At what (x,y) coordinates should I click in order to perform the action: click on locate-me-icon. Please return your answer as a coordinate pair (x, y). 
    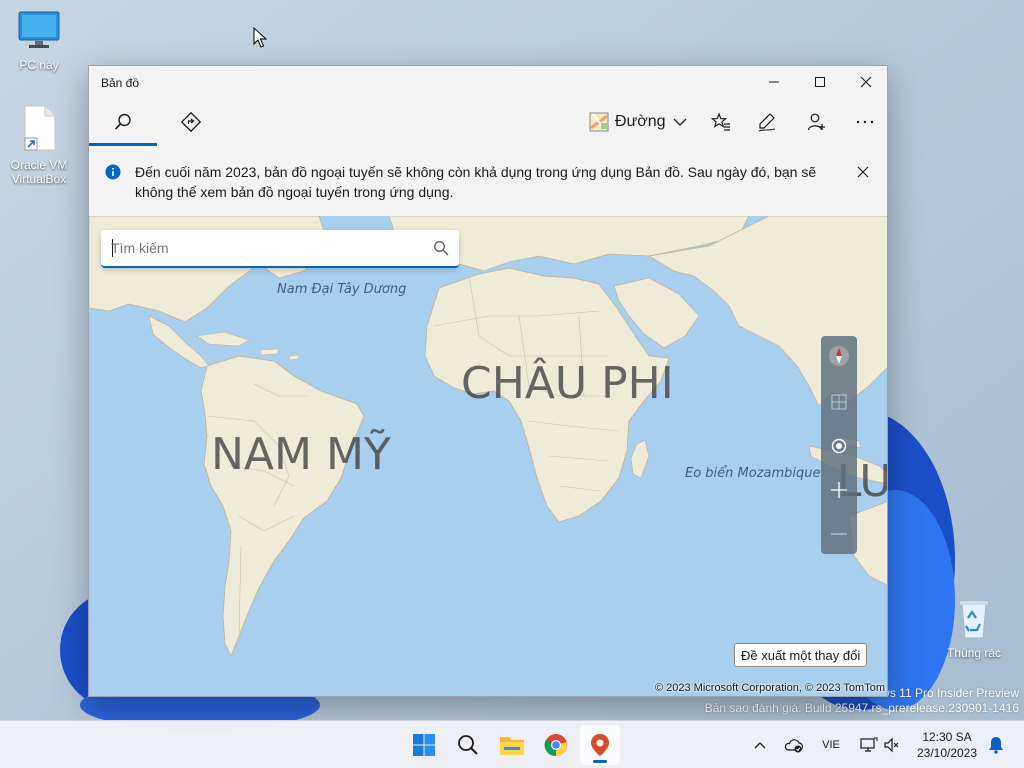
    Looking at the image, I should click on (839, 446).